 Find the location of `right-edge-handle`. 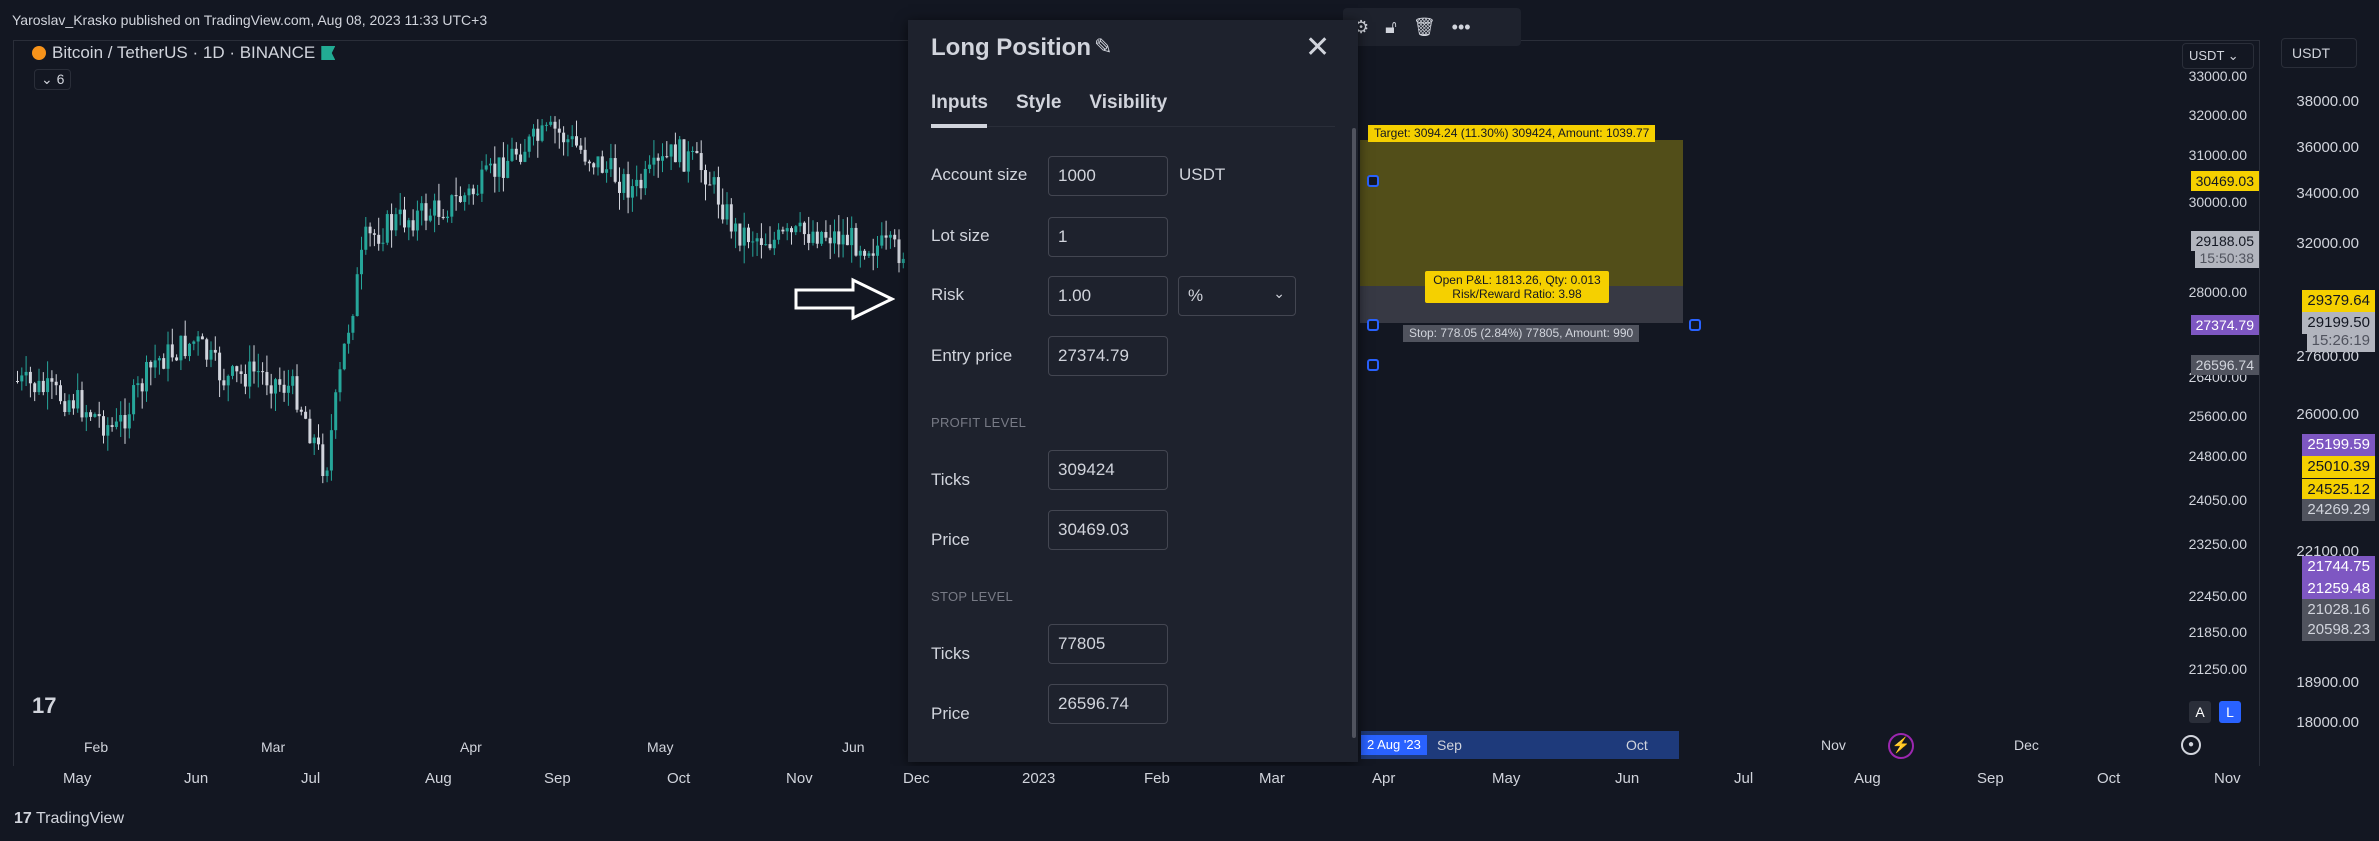

right-edge-handle is located at coordinates (1695, 325).